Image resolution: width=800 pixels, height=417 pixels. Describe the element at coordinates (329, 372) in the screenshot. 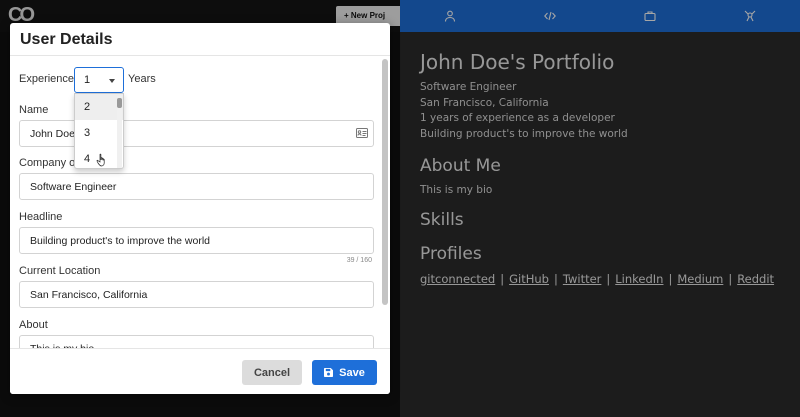

I see `floppy-disk-icon` at that location.